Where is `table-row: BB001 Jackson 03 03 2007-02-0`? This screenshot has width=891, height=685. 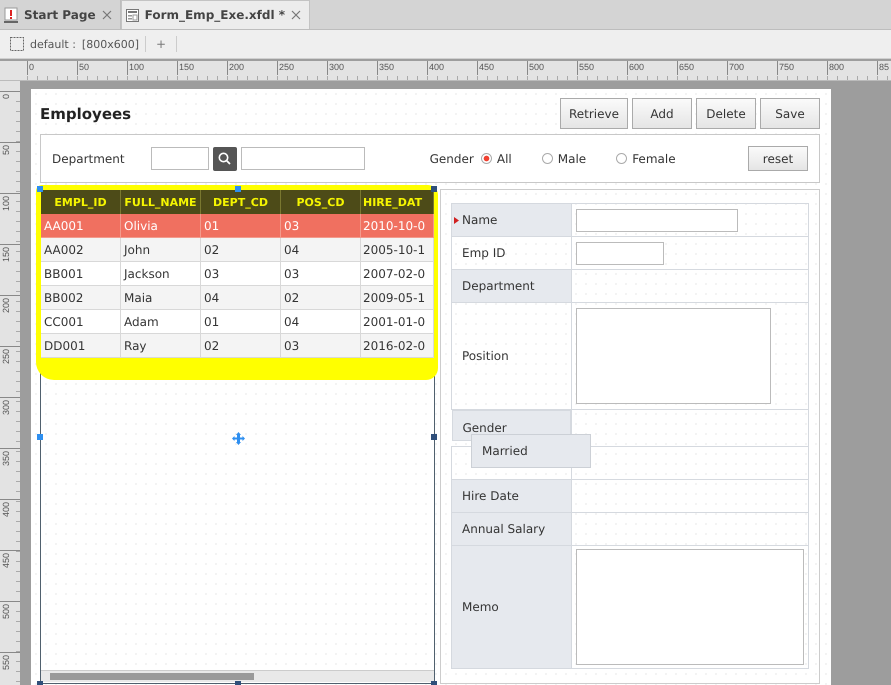 table-row: BB001 Jackson 03 03 2007-02-0 is located at coordinates (237, 274).